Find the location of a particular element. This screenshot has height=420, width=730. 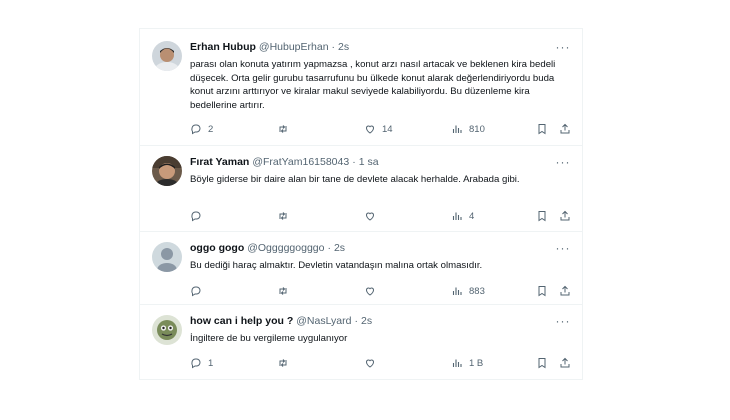

views-count: 883 is located at coordinates (477, 291).